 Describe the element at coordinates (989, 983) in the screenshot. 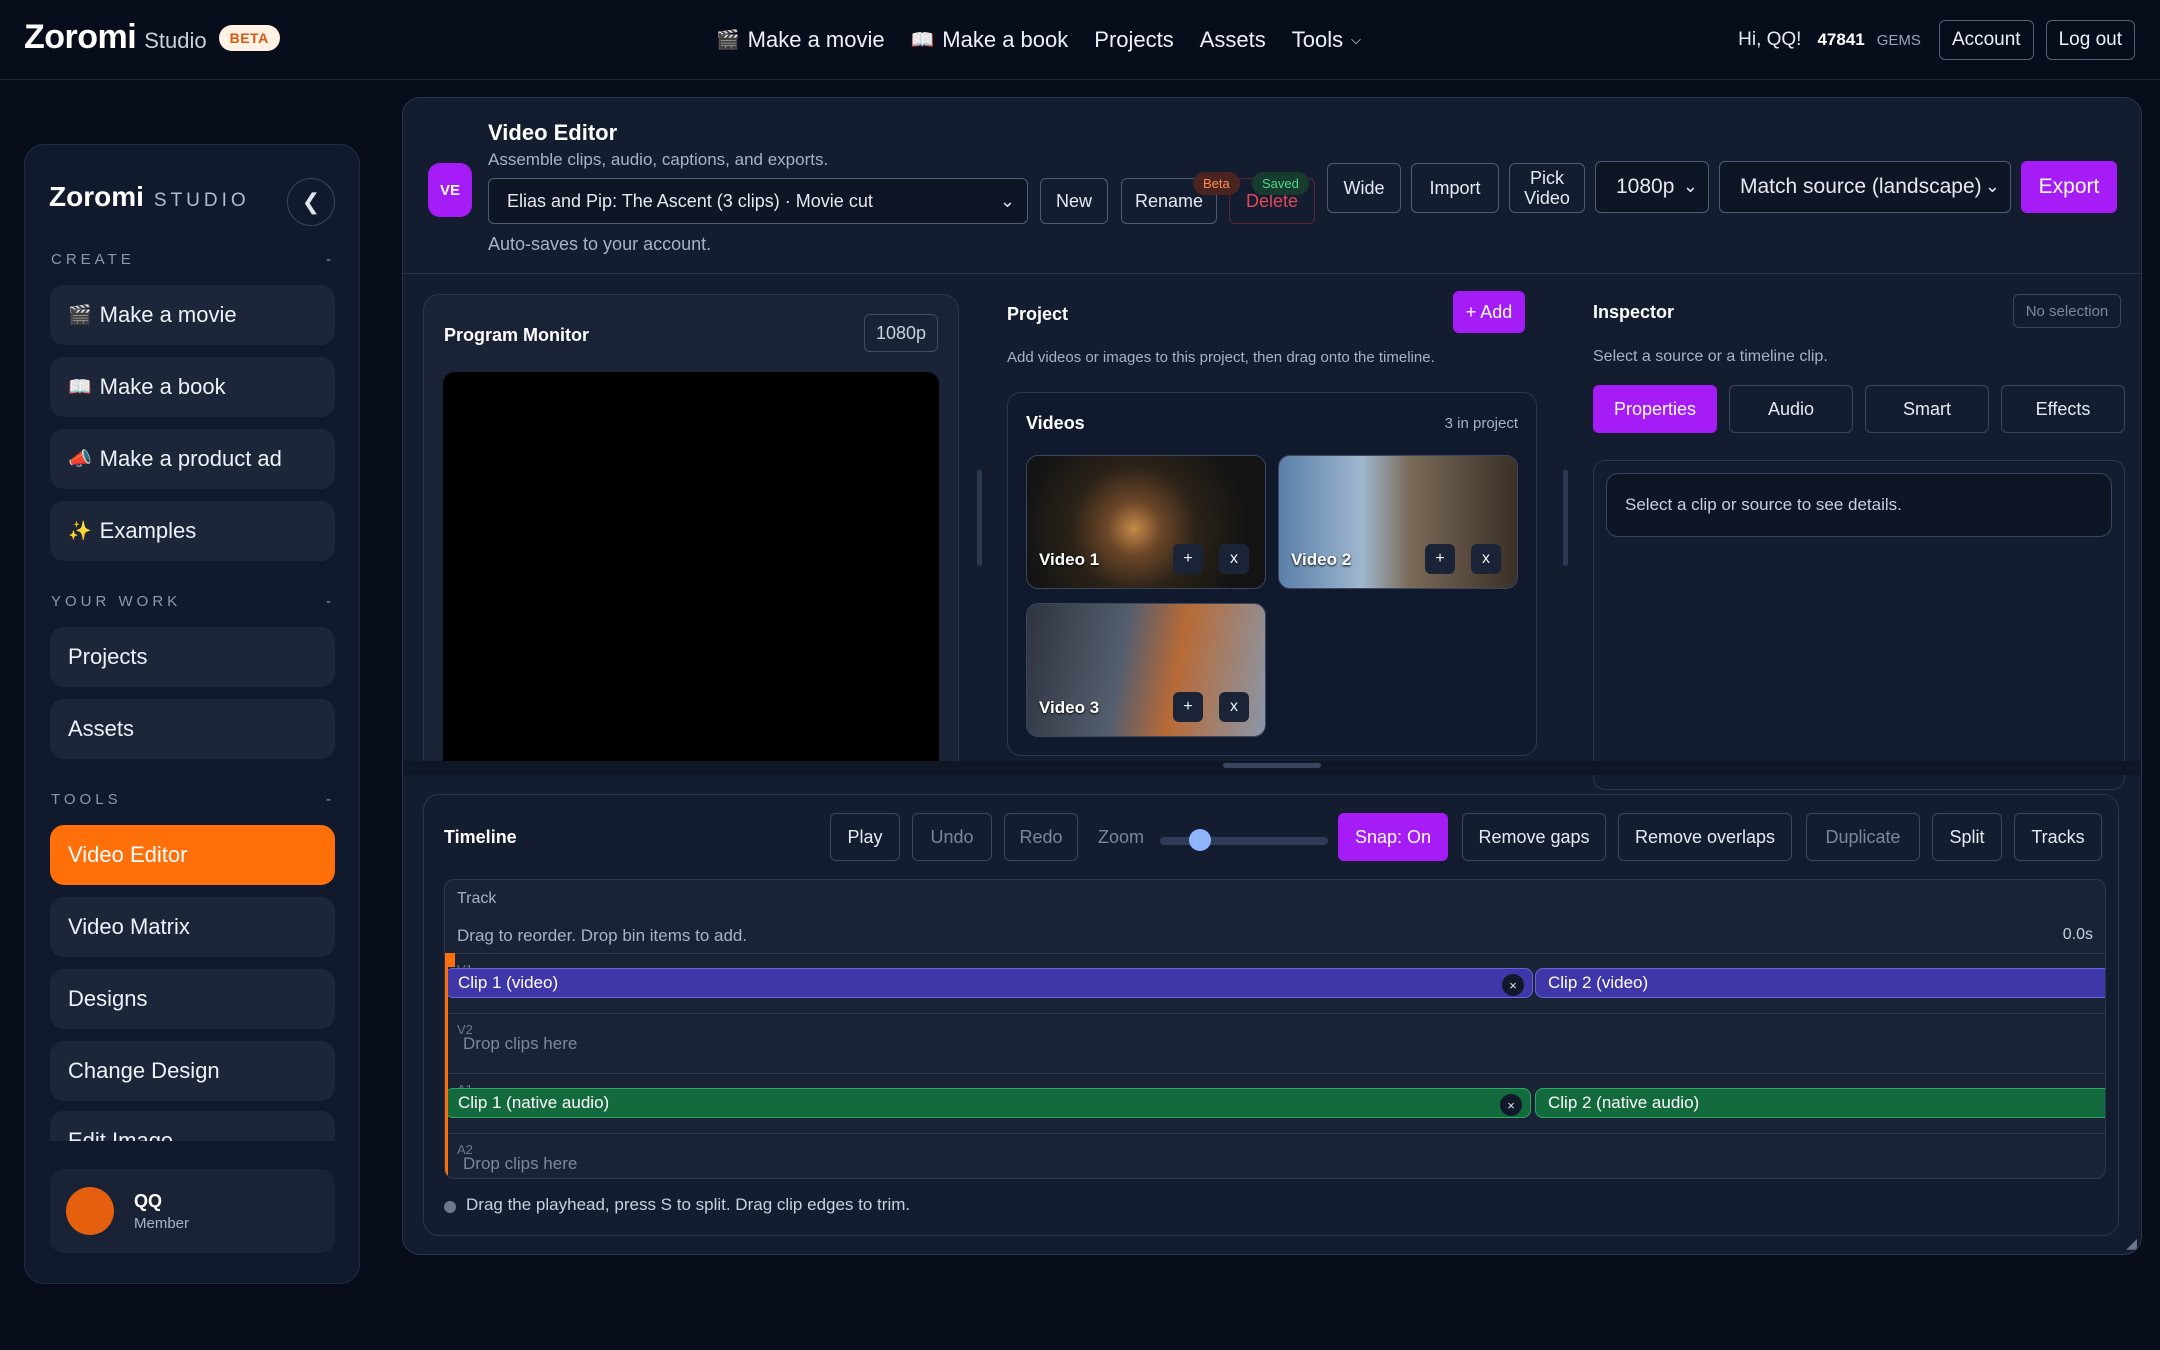

I see `timeline-clip: Clip 1 (video)` at that location.